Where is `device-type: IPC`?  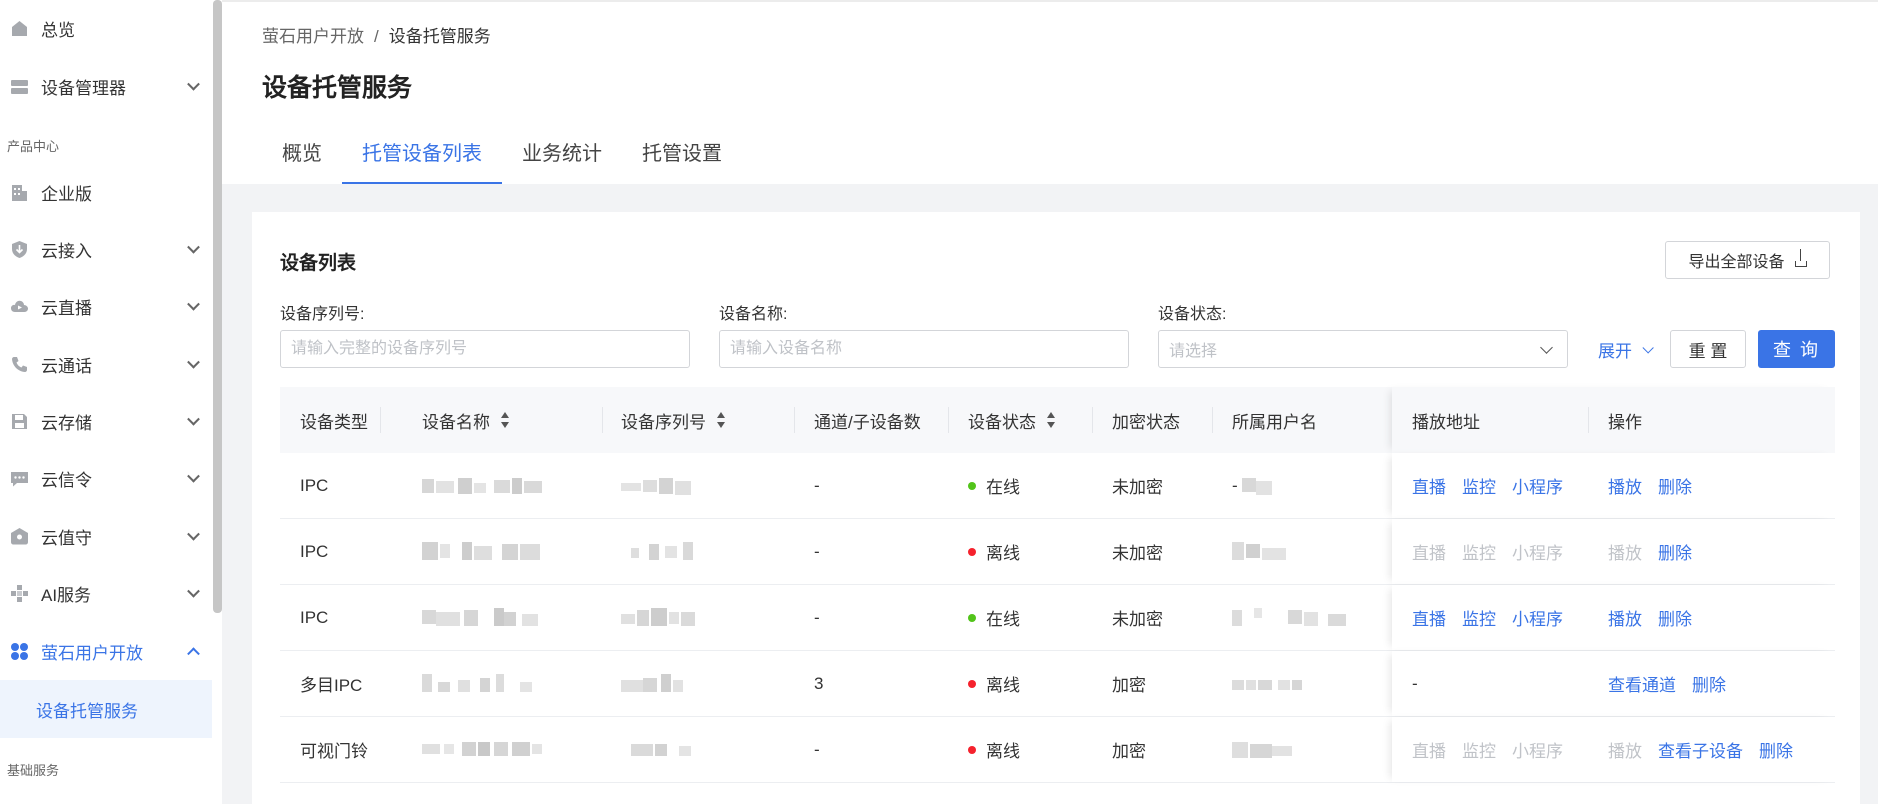 device-type: IPC is located at coordinates (314, 551).